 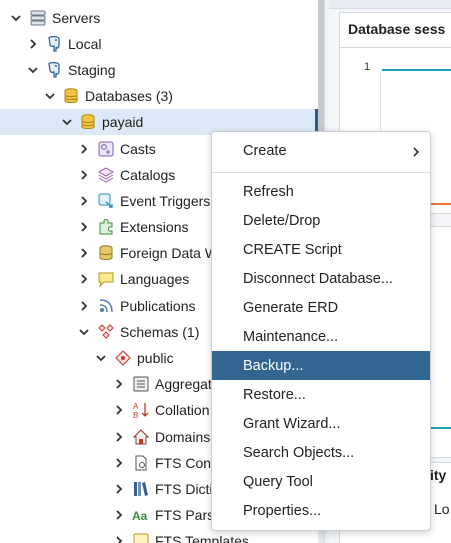 I want to click on tree-item-servers: Servers, so click(x=161, y=18).